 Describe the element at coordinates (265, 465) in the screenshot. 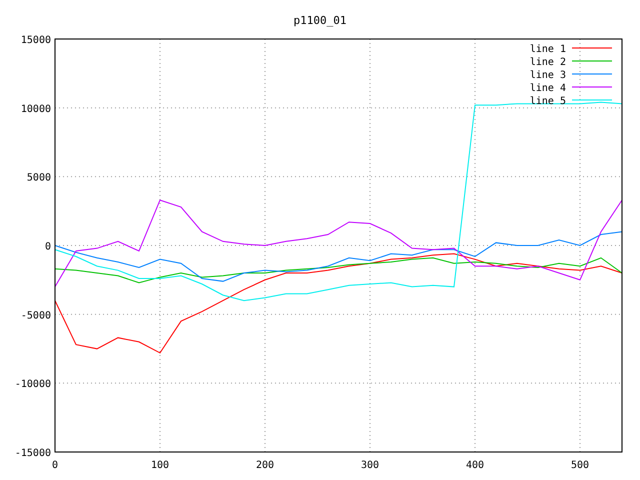

I see `tick-label: 200` at that location.